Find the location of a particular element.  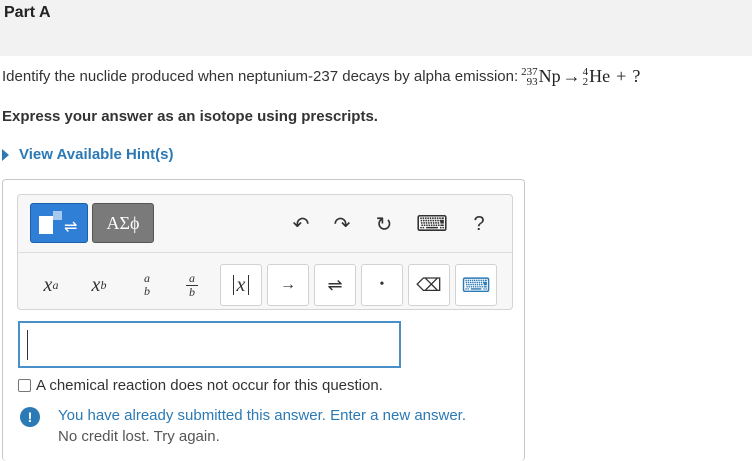

subscript-index: b is located at coordinates (103, 284).